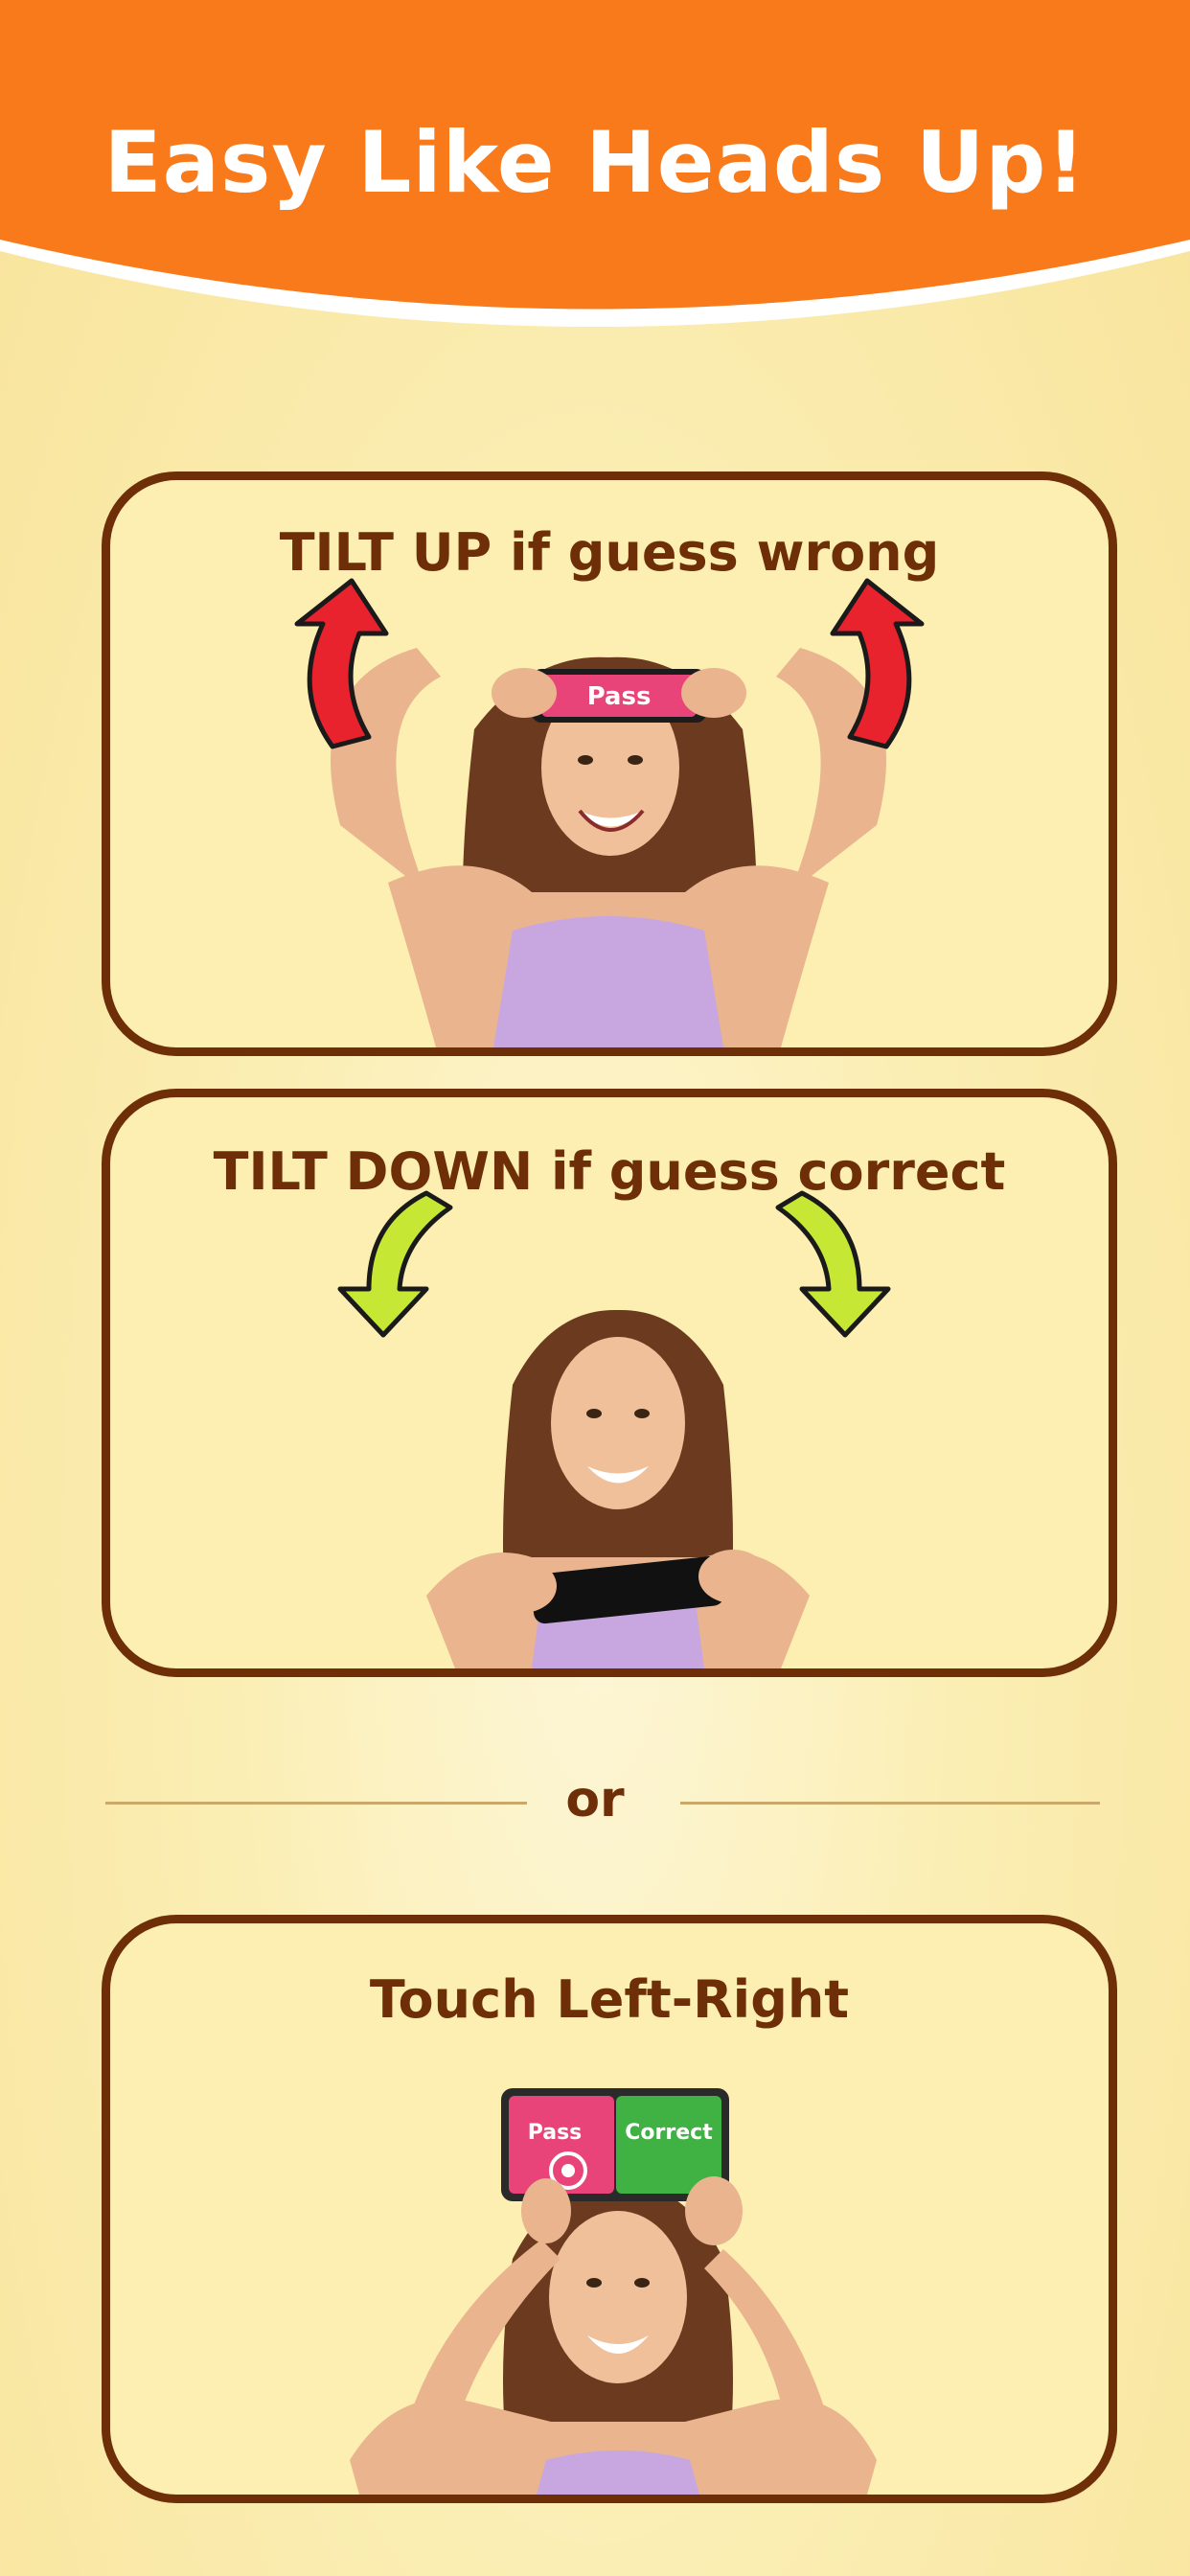 The height and width of the screenshot is (2576, 1190). What do you see at coordinates (609, 812) in the screenshot?
I see `tilt-up-illustration: Pass` at bounding box center [609, 812].